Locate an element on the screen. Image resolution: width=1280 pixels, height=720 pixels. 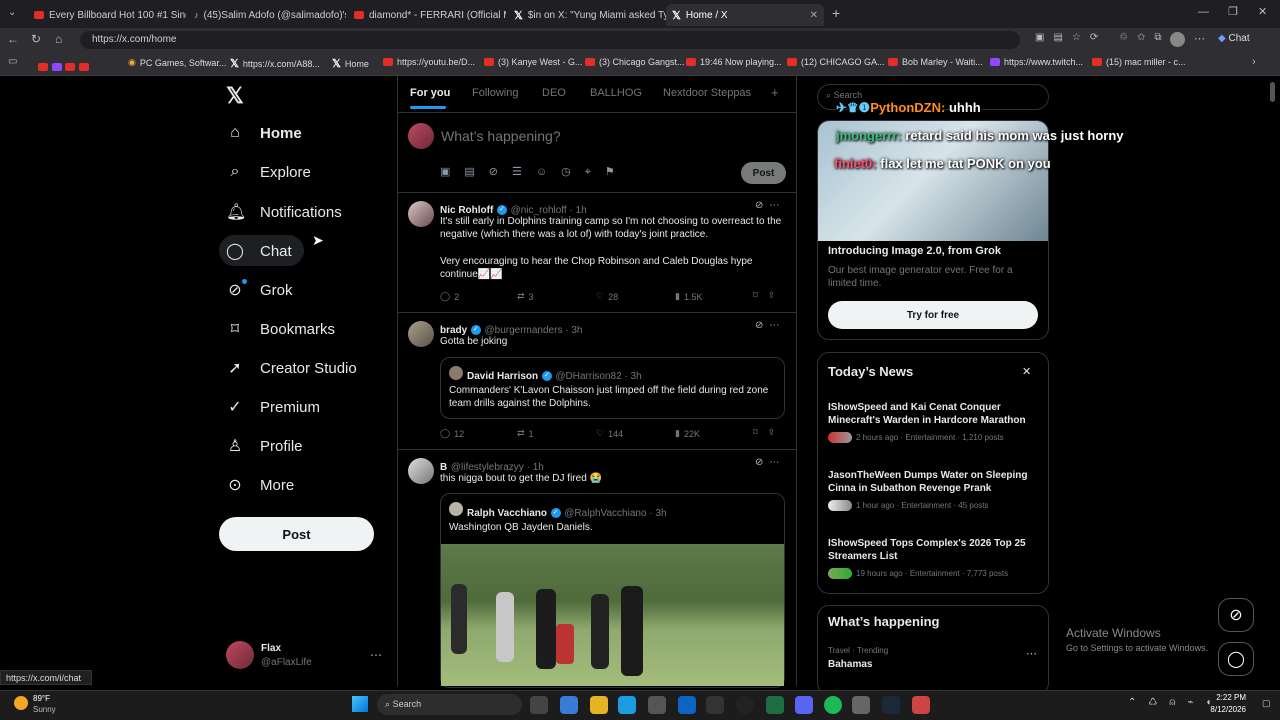
browser-tab-2: ♪(45)Salim Adofo (@salimadofo)'s✕ is located at coordinates (267, 15).